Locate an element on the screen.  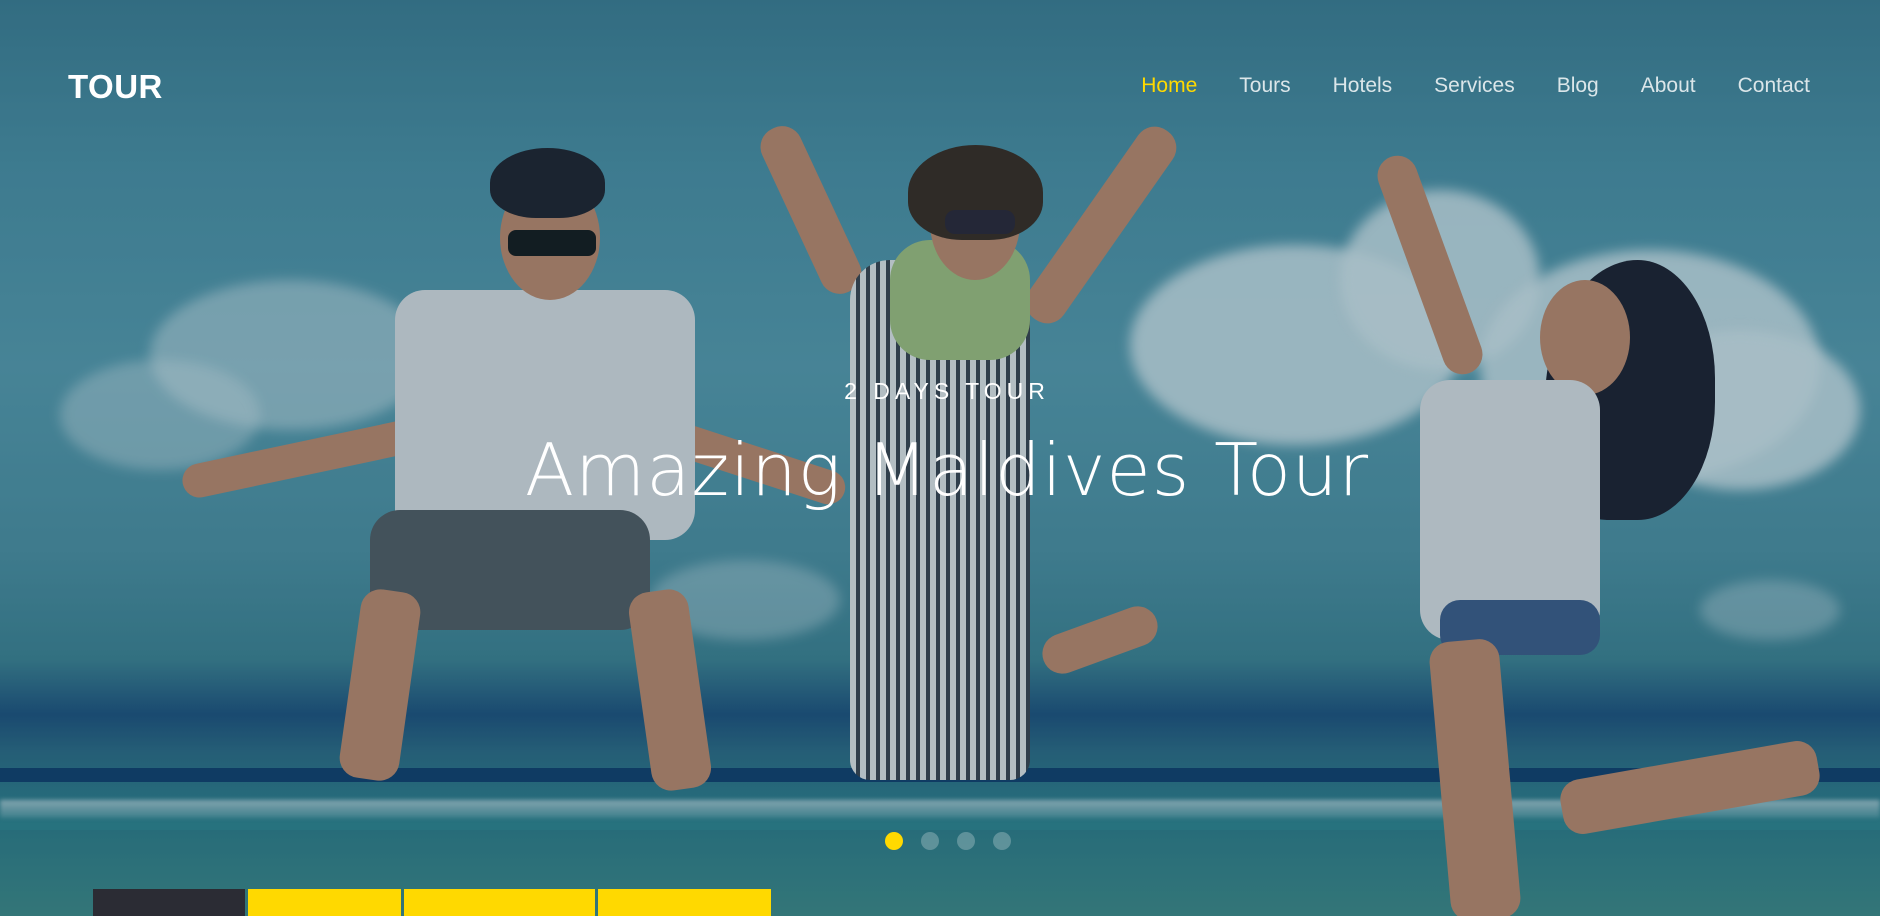
nav-item-hotels: Hotels is located at coordinates (1363, 86).